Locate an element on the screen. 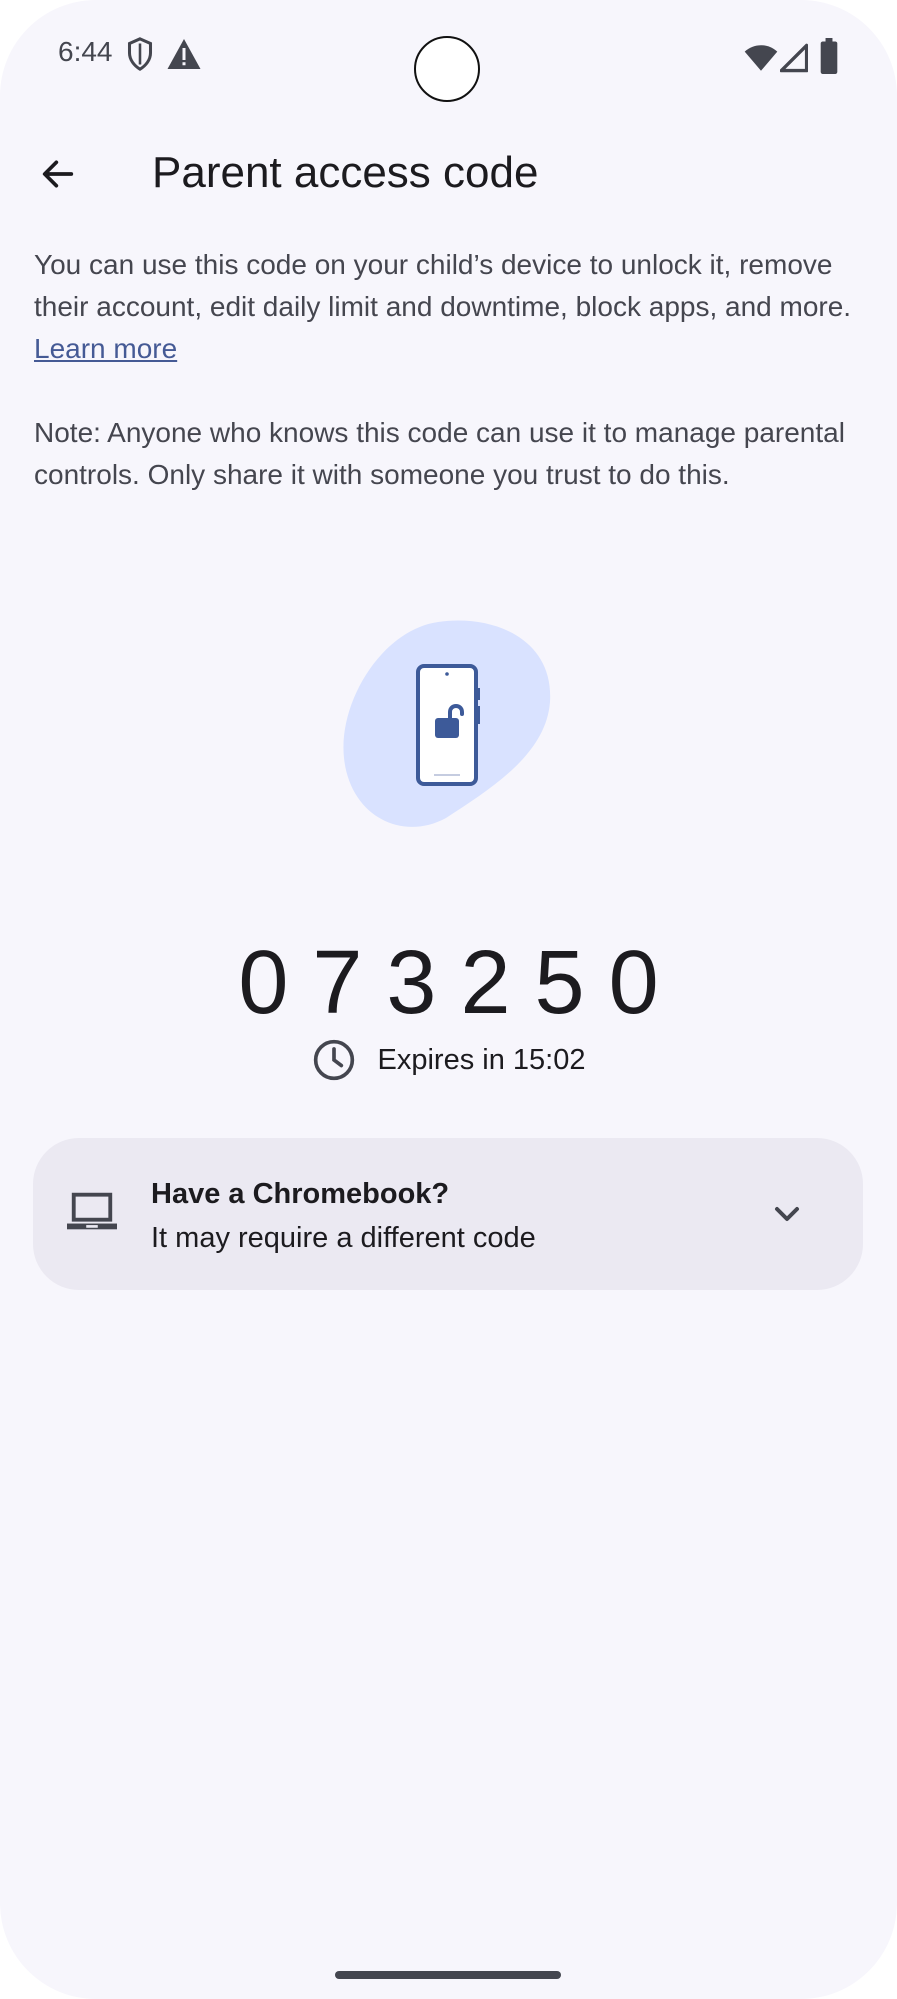 The height and width of the screenshot is (1999, 897). clock-icon is located at coordinates (333, 1060).